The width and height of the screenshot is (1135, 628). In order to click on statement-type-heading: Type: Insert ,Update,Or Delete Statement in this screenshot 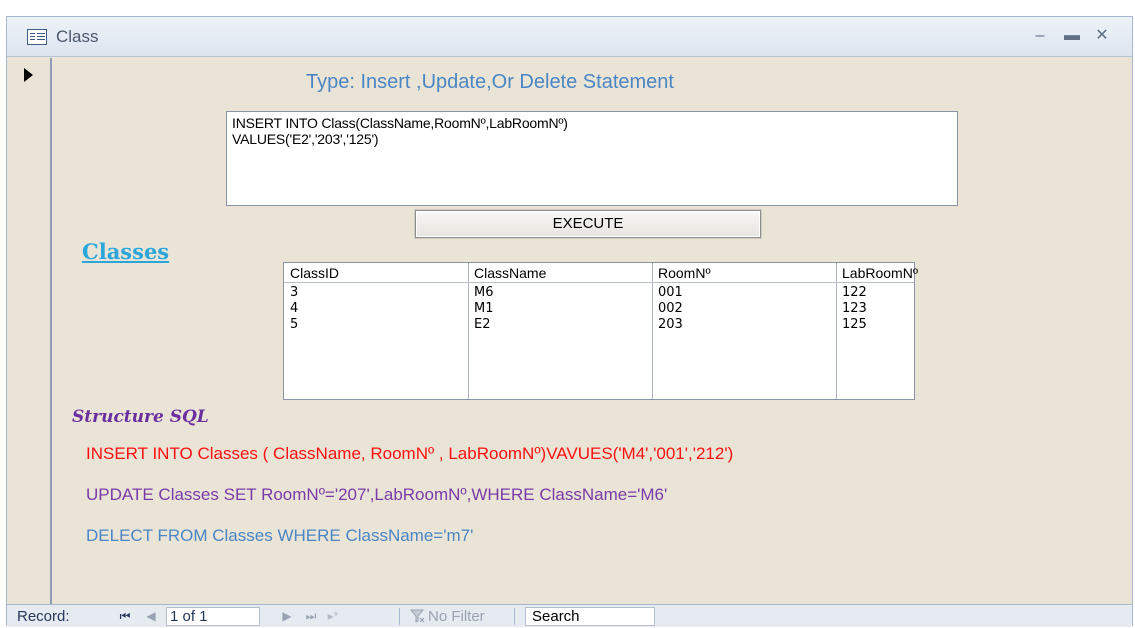, I will do `click(490, 82)`.